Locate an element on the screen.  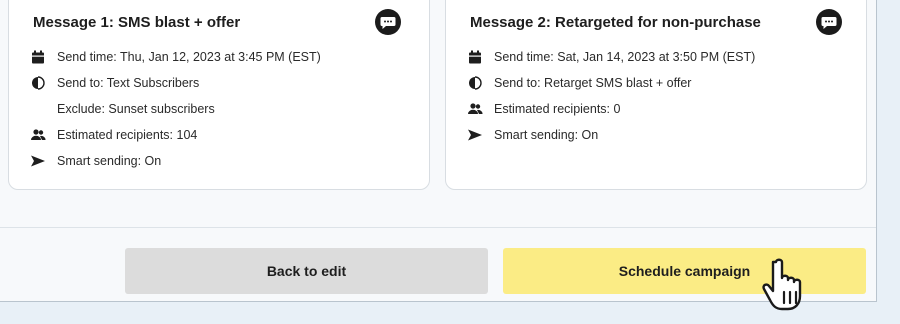
exclude-row: Exclude: Sunset subscribers is located at coordinates (136, 109).